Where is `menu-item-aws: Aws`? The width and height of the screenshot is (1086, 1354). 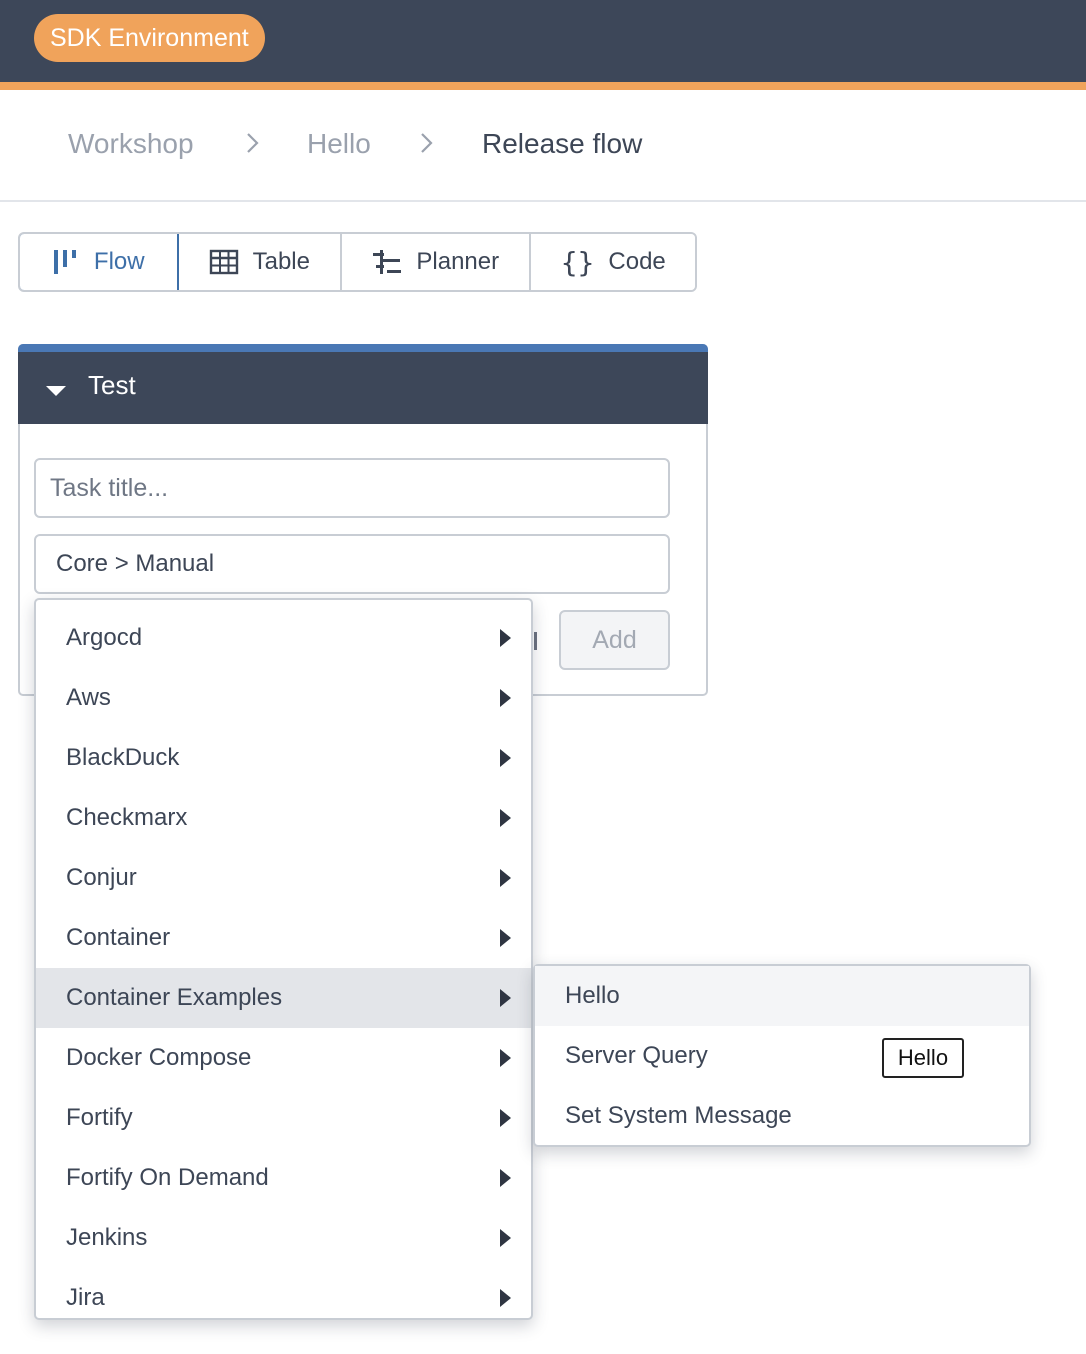
menu-item-aws: Aws is located at coordinates (283, 698).